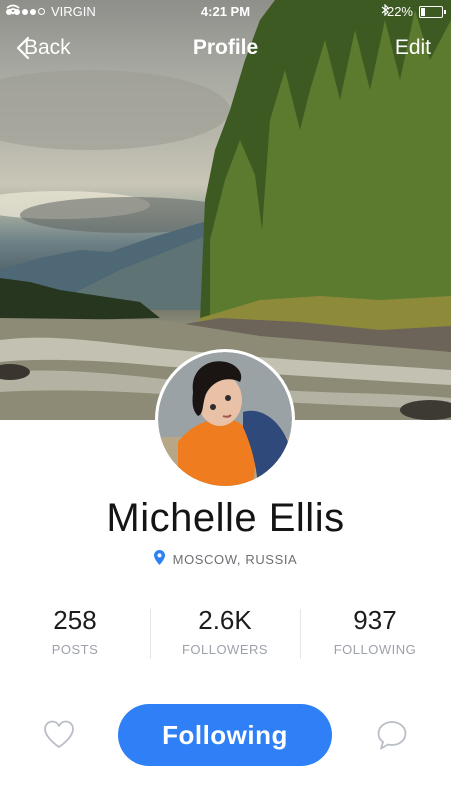 Image resolution: width=451 pixels, height=800 pixels. What do you see at coordinates (375, 620) in the screenshot?
I see `stat-value: 937` at bounding box center [375, 620].